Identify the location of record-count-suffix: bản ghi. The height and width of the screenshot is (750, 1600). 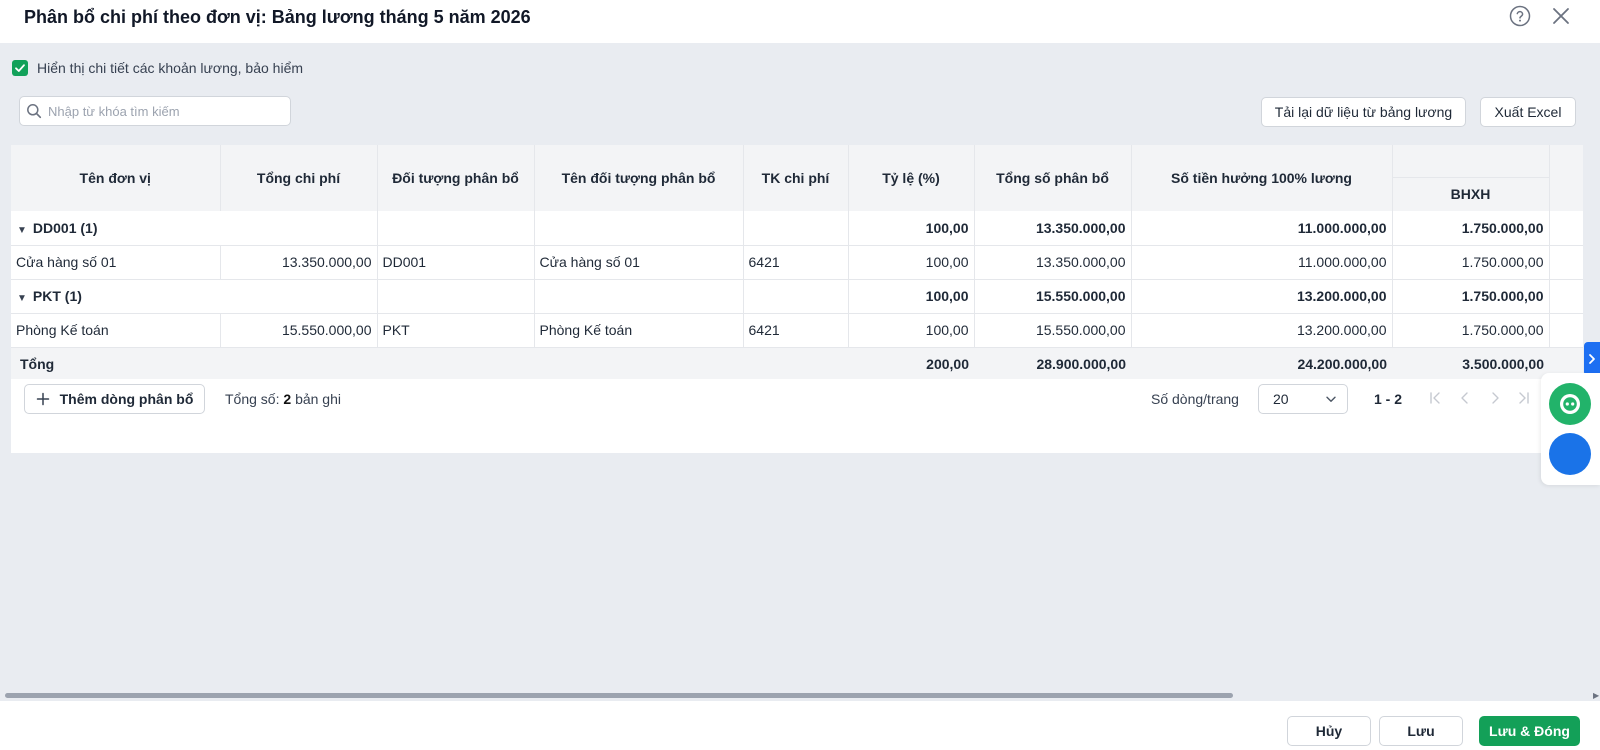
(318, 399).